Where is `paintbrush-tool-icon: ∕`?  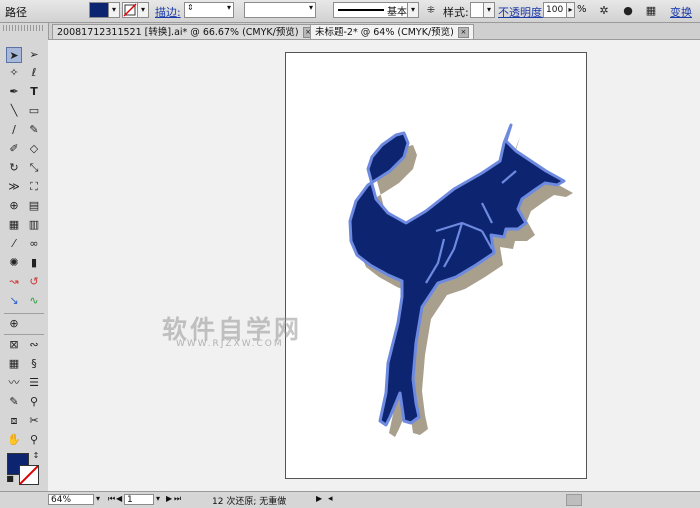
paintbrush-tool-icon: ∕ is located at coordinates (14, 130).